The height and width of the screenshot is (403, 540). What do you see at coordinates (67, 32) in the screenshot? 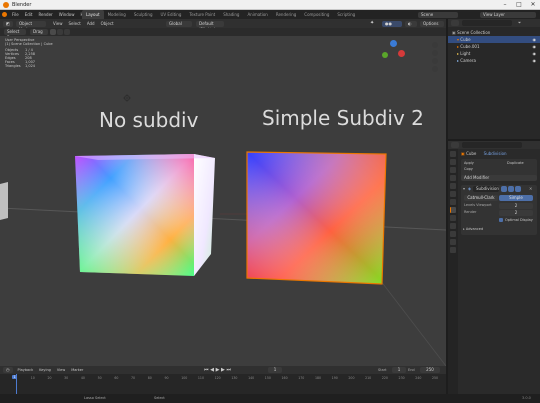
I see `select-mode-subtract-icon` at bounding box center [67, 32].